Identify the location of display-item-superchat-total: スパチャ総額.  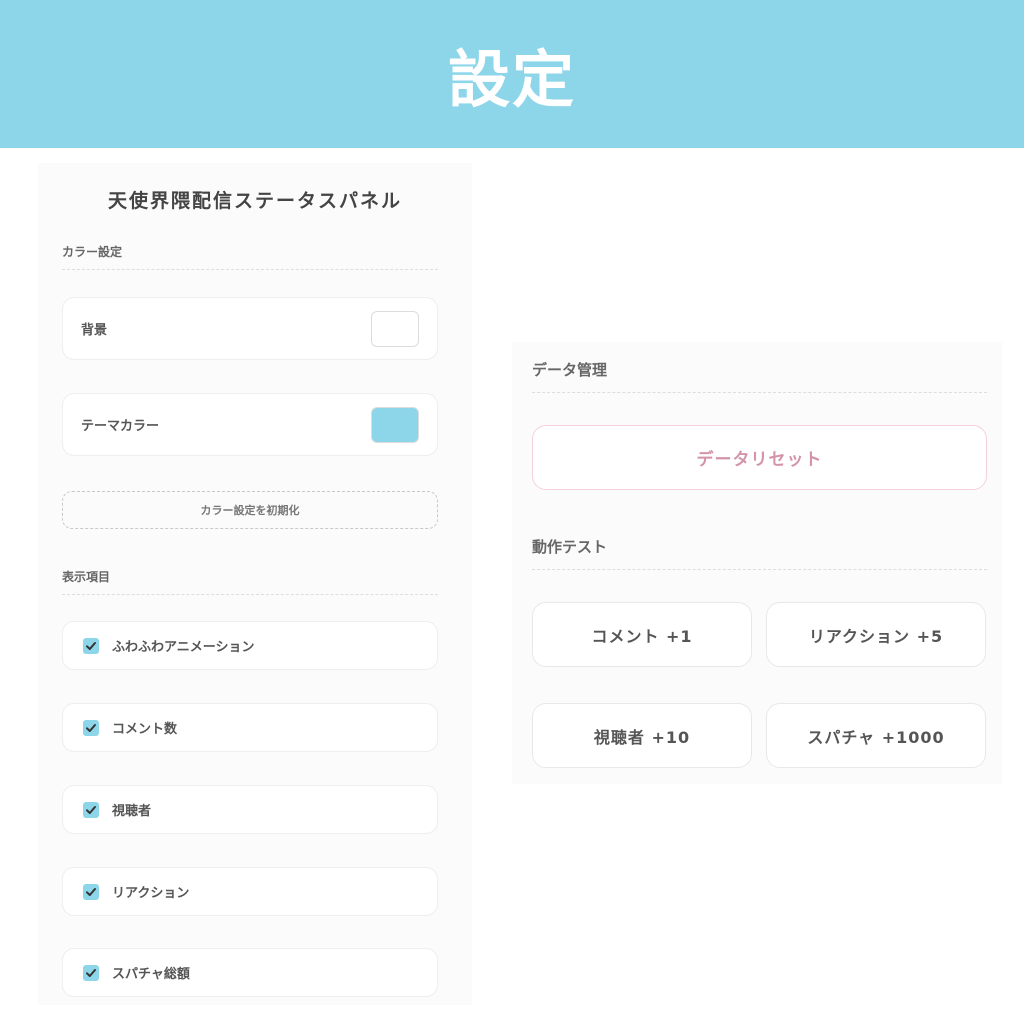
(250, 972).